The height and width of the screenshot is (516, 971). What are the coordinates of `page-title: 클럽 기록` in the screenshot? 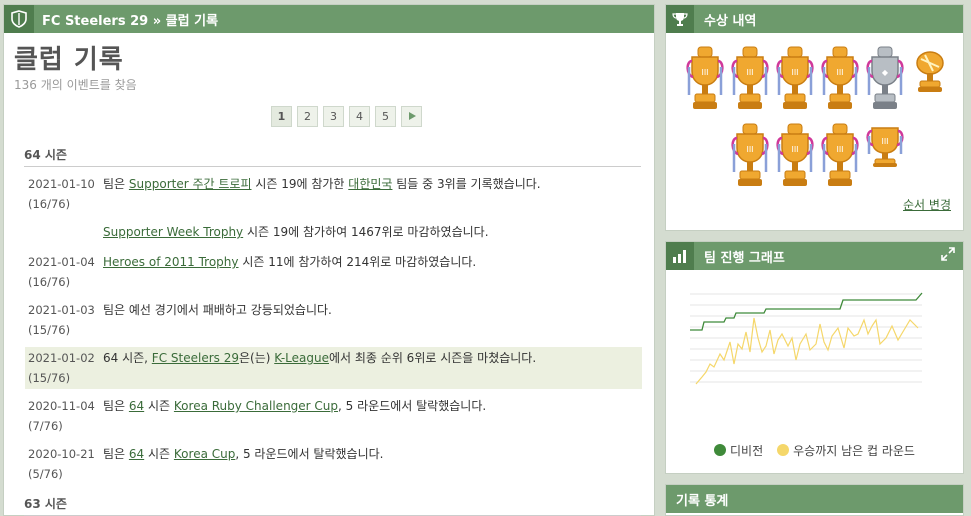 It's located at (69, 60).